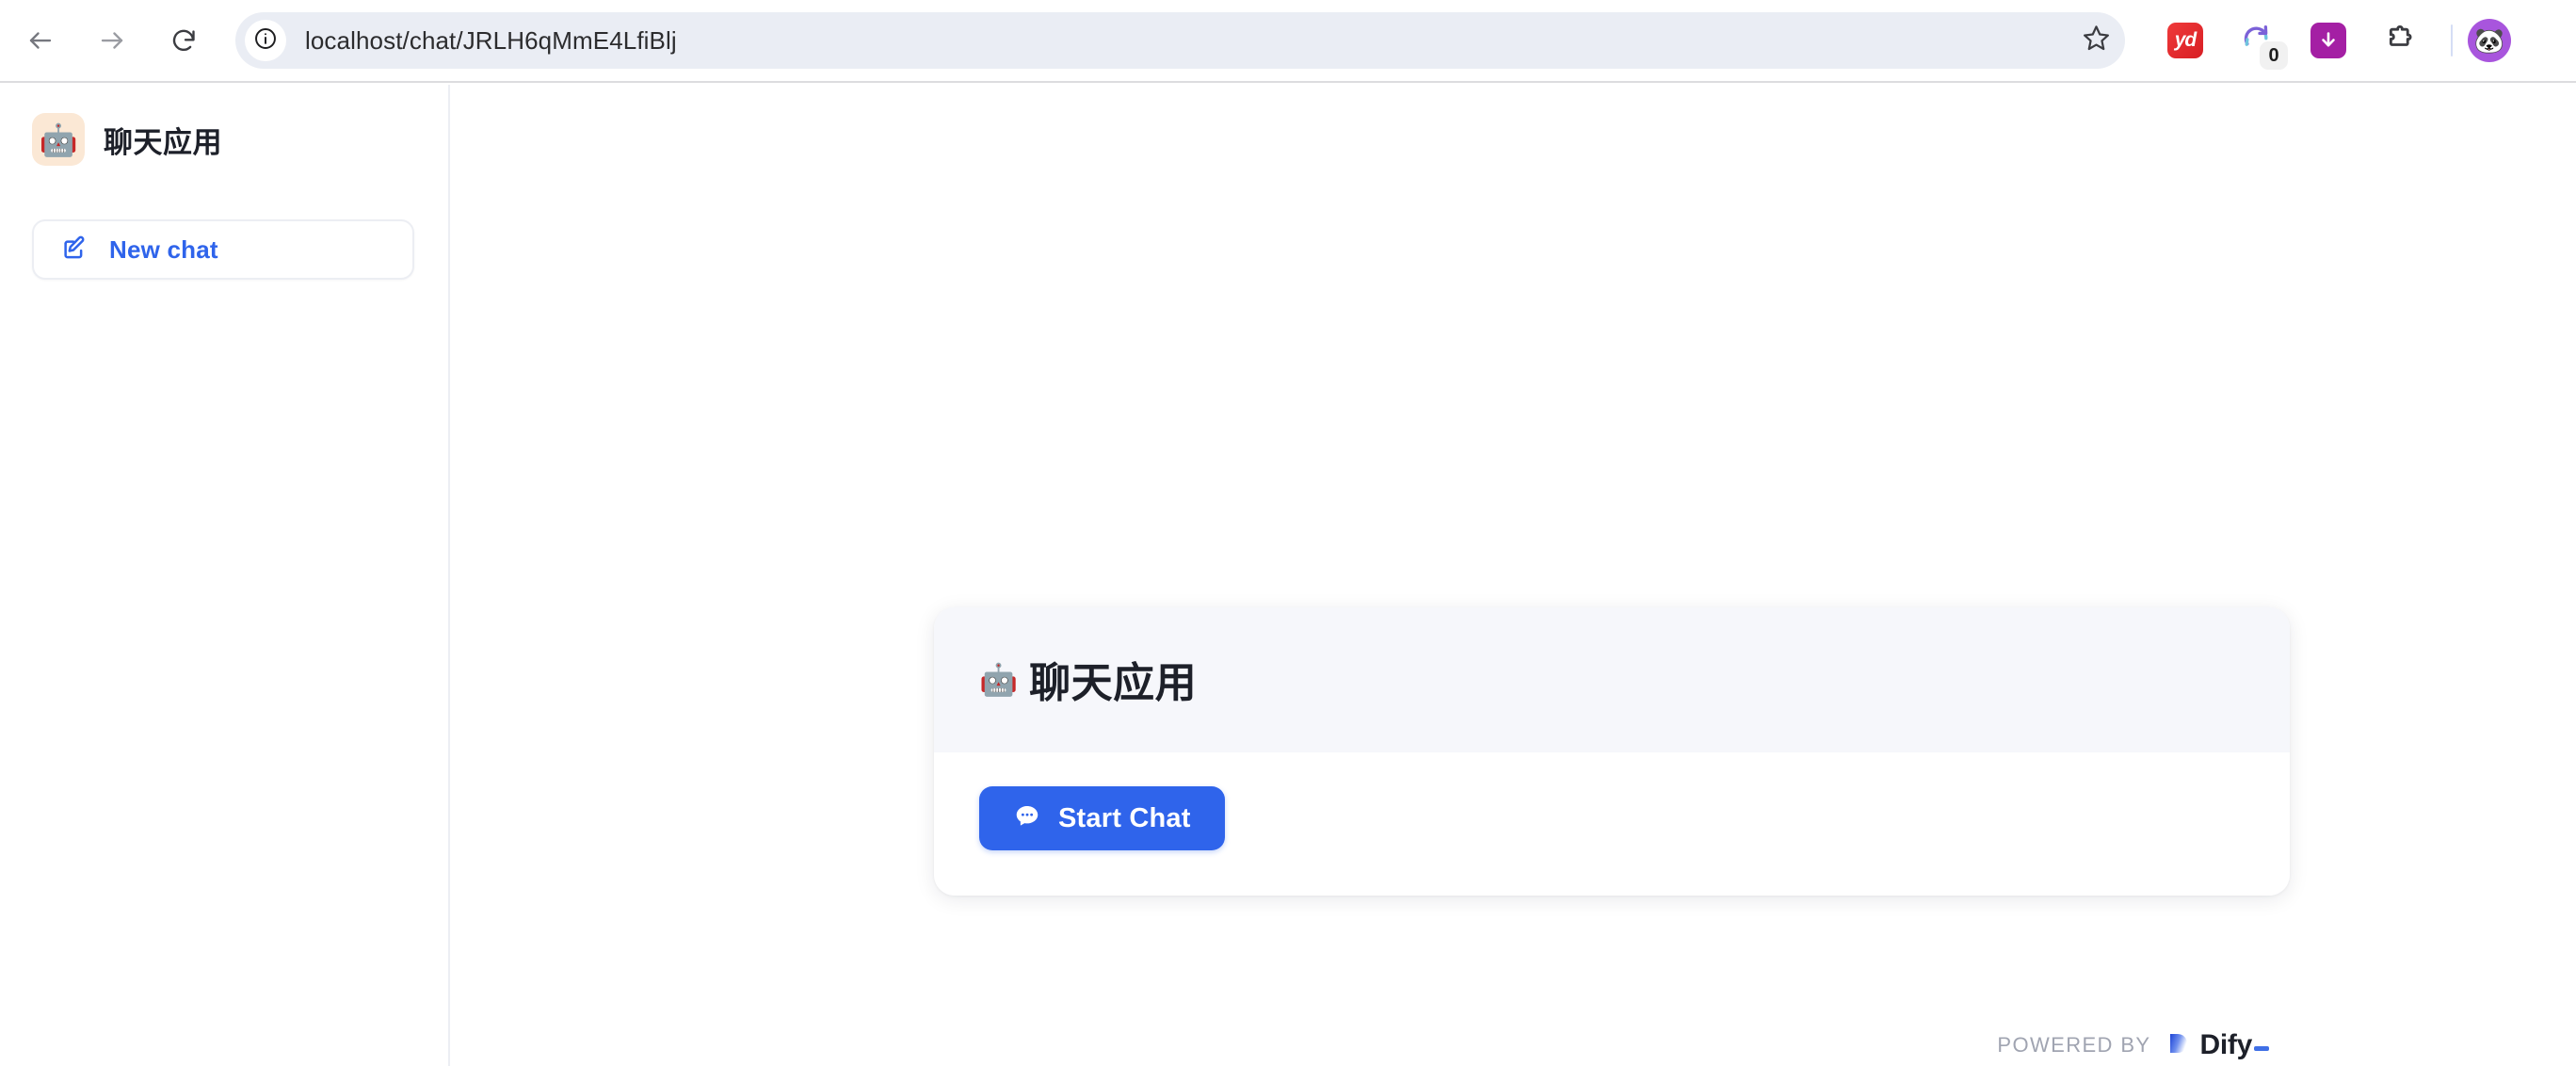 The width and height of the screenshot is (2576, 1066). I want to click on welcome-card-header: 🤖 聊天应用, so click(1612, 679).